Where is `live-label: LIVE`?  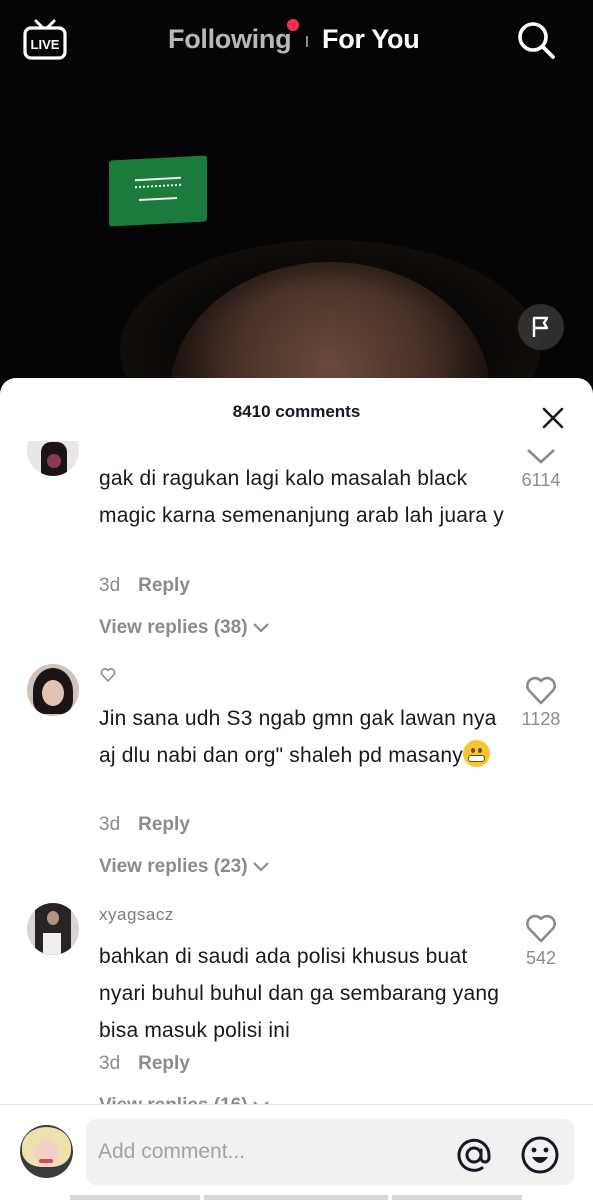 live-label: LIVE is located at coordinates (45, 44).